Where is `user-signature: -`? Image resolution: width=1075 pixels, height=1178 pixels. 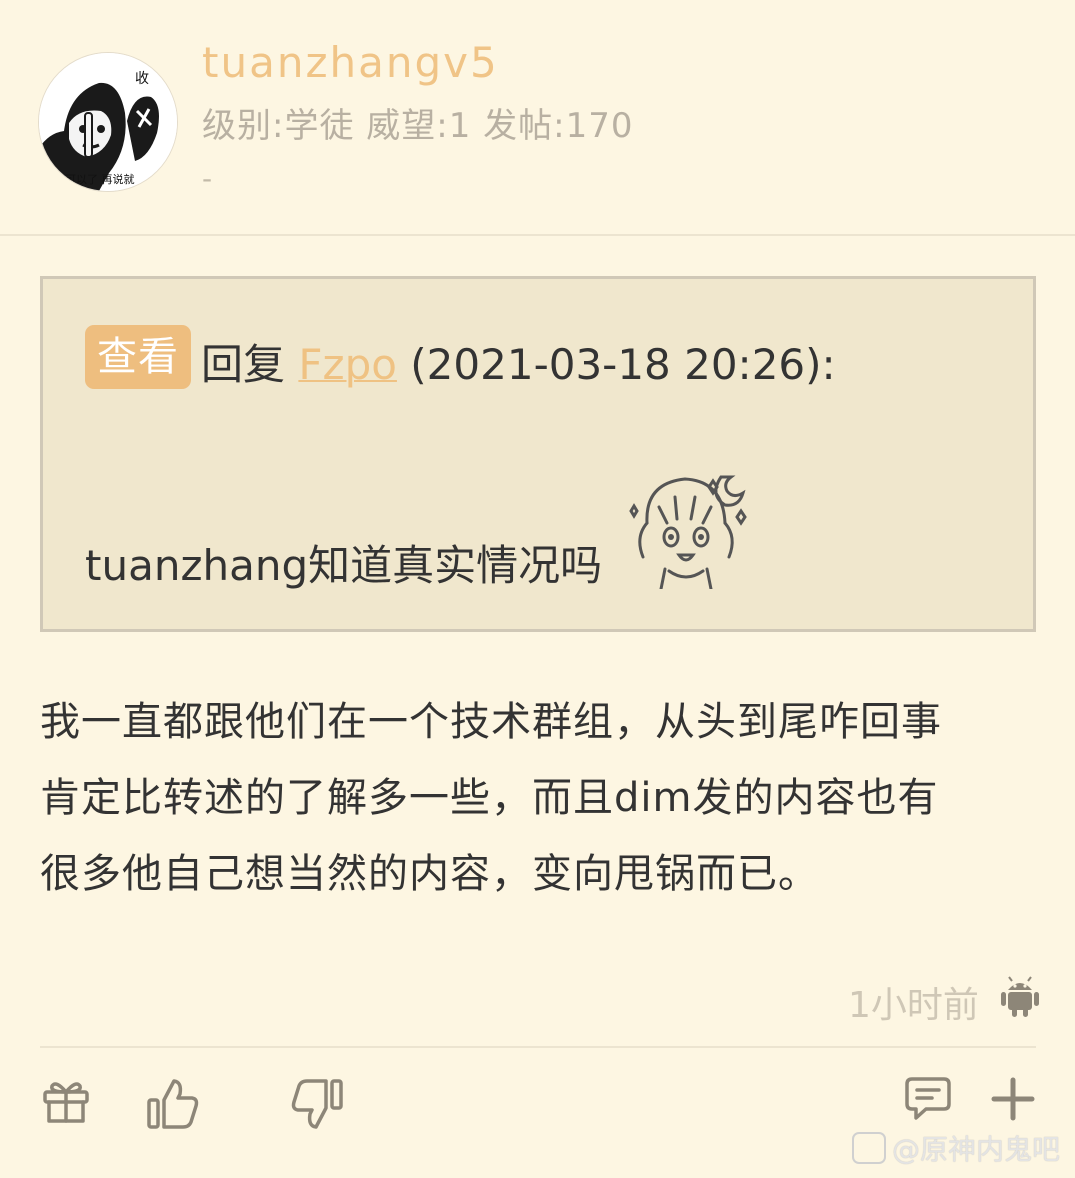 user-signature: - is located at coordinates (207, 178).